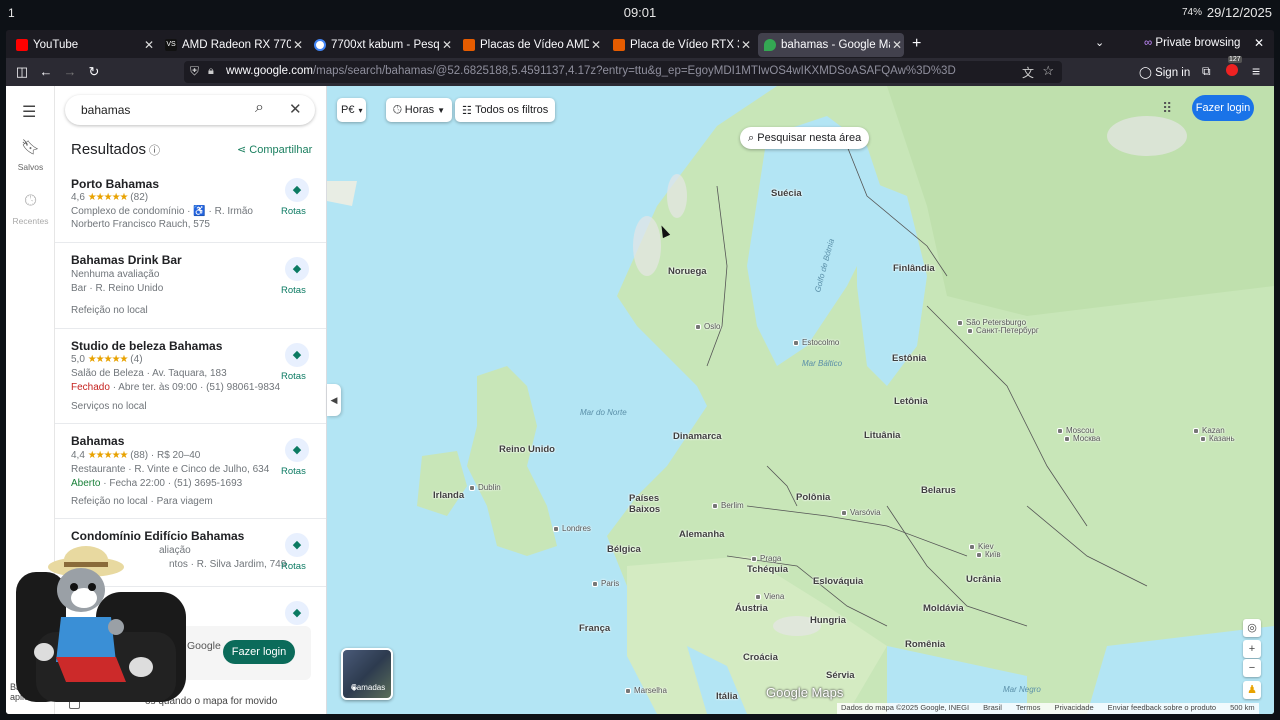 Image resolution: width=1280 pixels, height=720 pixels. I want to click on bookmark-icon: 🔖︎, so click(30, 147).